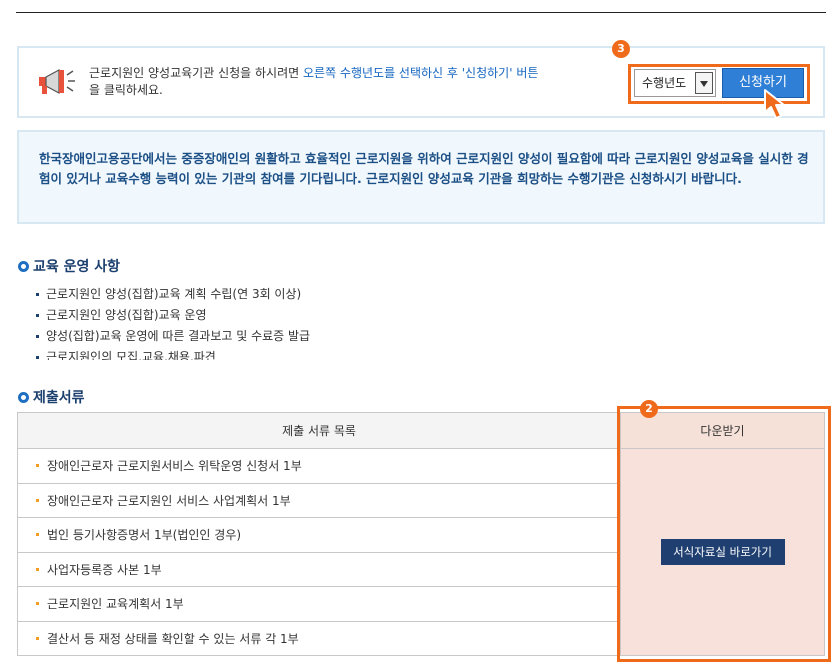 This screenshot has height=668, width=840. I want to click on list-item: 근로지원인의 모집,교육,채용,파견, so click(336, 353).